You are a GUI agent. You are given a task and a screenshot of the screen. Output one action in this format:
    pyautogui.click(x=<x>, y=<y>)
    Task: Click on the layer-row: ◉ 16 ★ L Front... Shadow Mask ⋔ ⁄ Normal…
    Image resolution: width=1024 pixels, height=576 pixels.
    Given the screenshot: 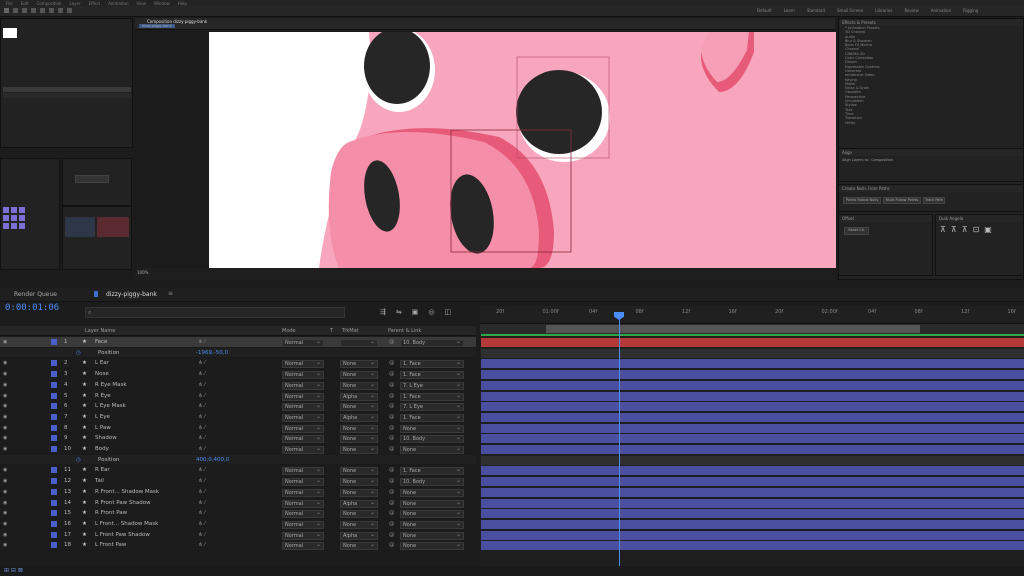 What is the action you would take?
    pyautogui.click(x=238, y=524)
    